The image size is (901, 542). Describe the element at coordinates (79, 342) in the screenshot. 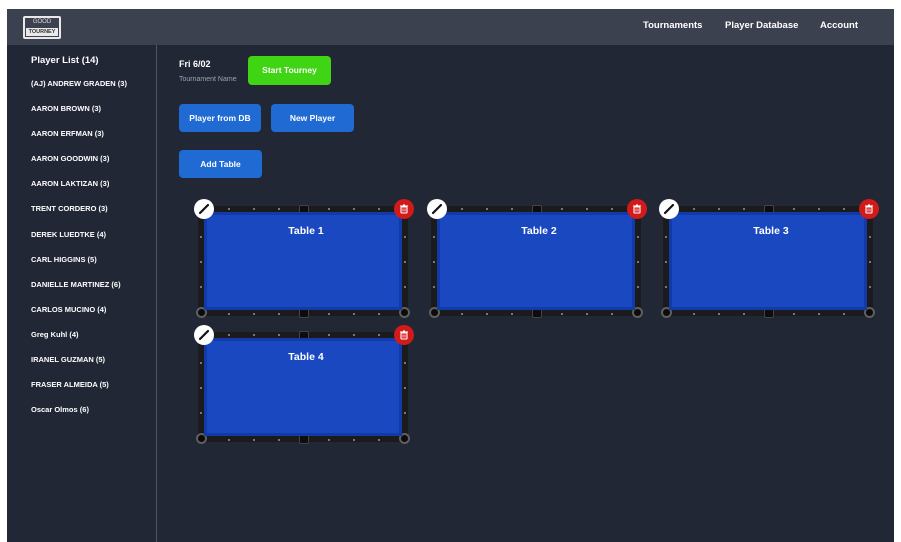

I see `player-list-item: Greg Kuhl (4)` at that location.